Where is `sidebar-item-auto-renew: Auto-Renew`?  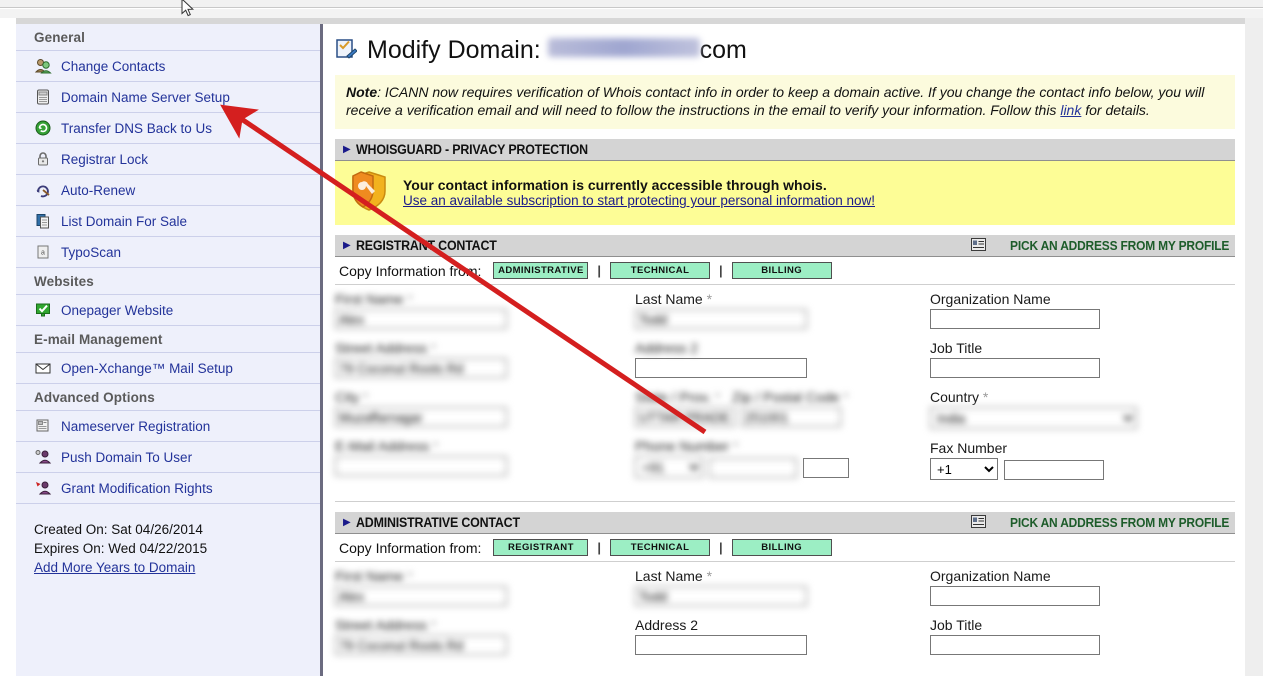 sidebar-item-auto-renew: Auto-Renew is located at coordinates (168, 190).